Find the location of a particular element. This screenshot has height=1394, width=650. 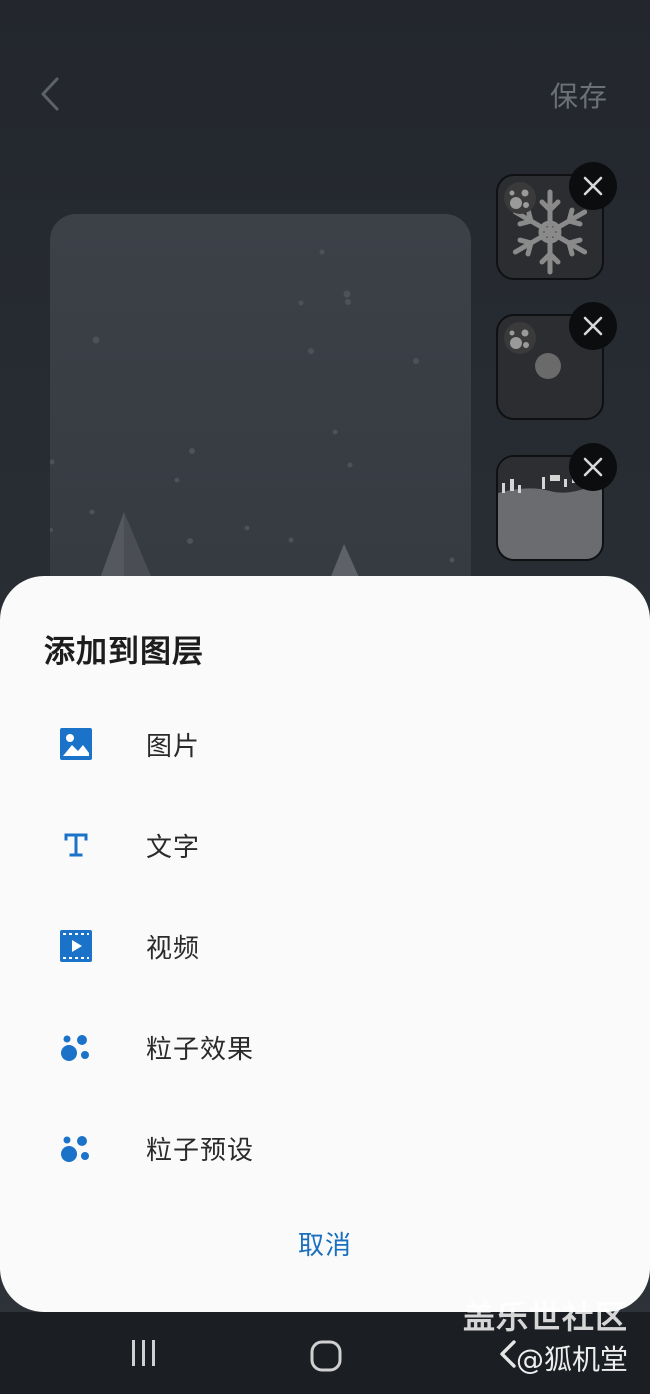

cancel-button: 取消 is located at coordinates (325, 1246).